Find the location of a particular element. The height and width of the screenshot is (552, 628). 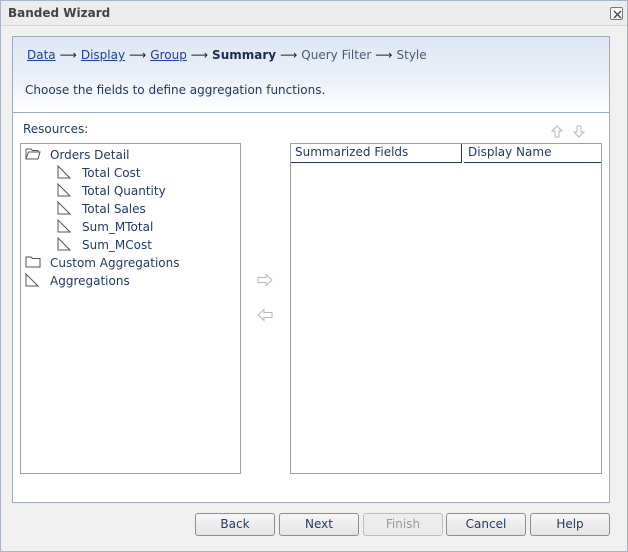

tree-node-orders-detail: Orders Detail is located at coordinates (130, 155).